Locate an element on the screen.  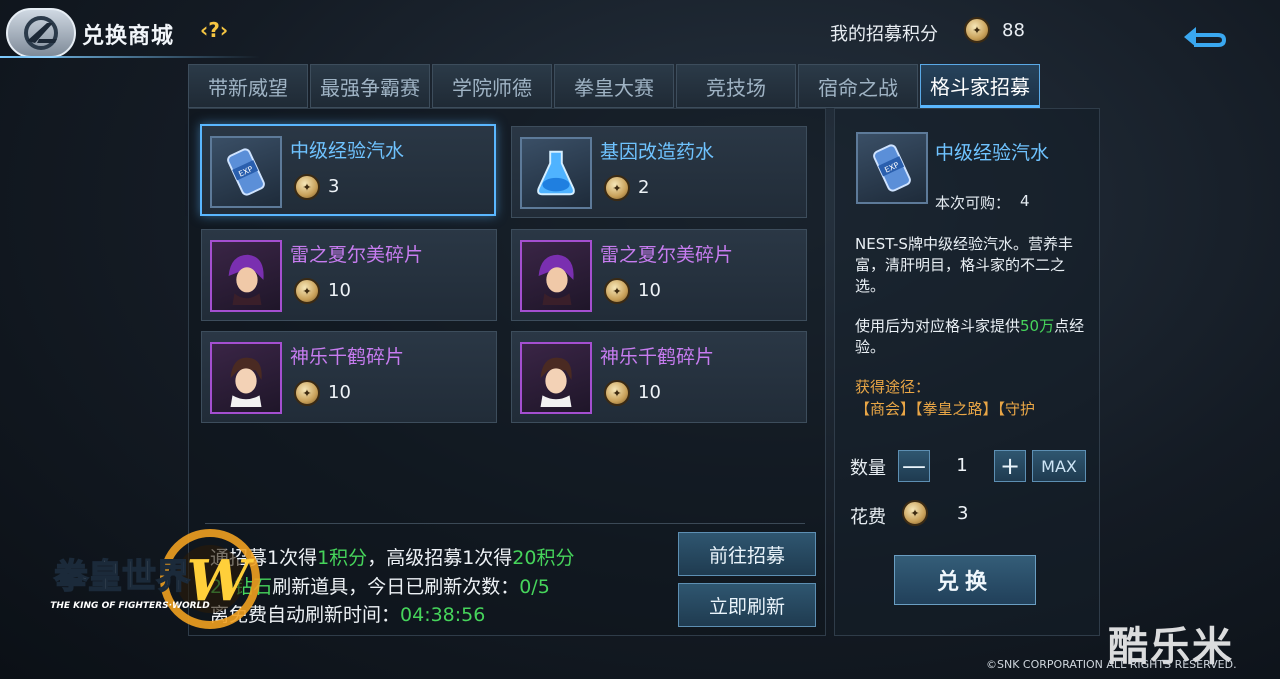
back-button is located at coordinates (1205, 37).